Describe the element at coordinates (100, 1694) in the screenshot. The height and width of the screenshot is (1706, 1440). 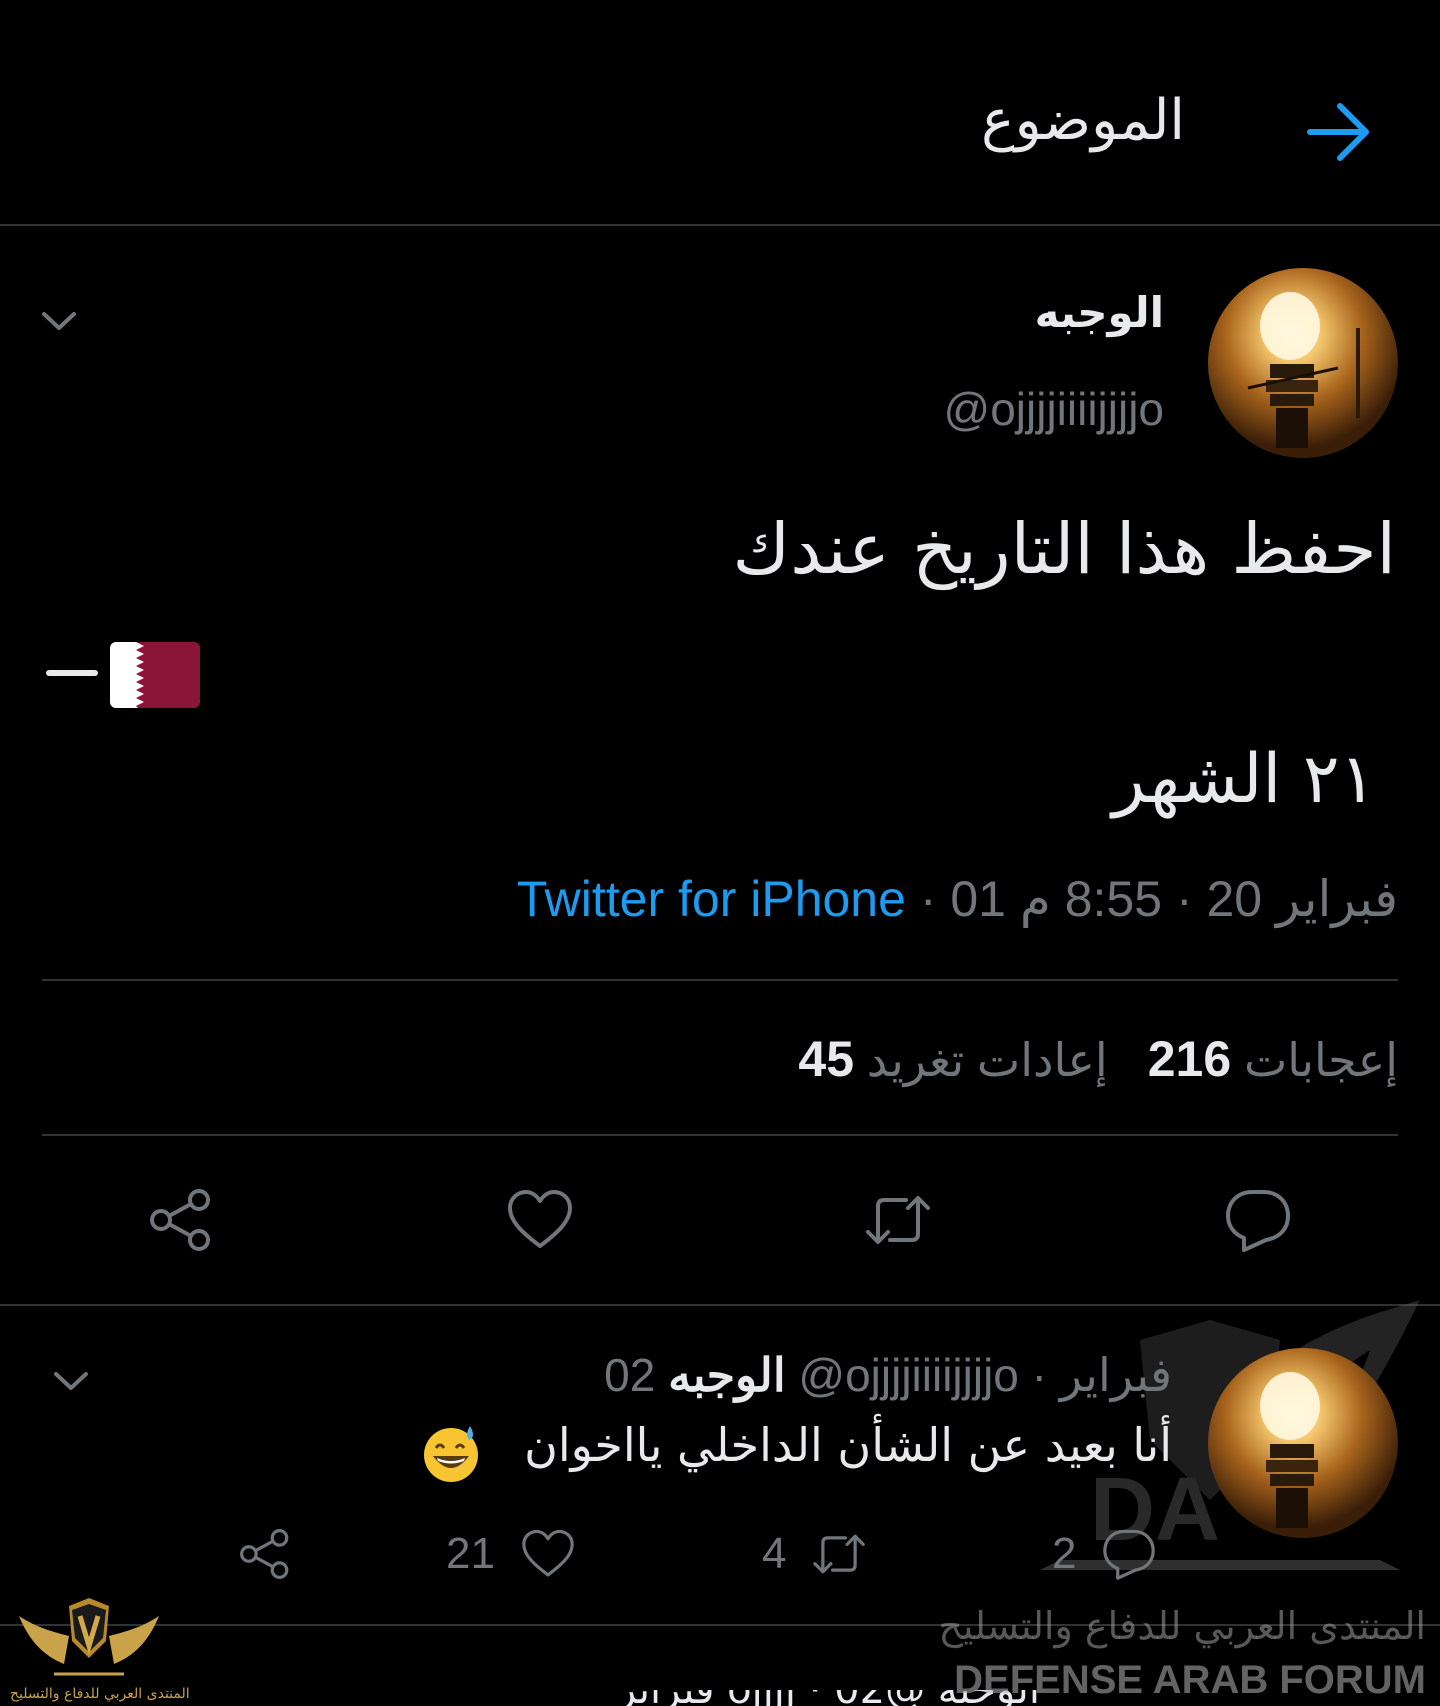
I see `forum-logo-text: المنتدى العربي للدفاع والتسليح` at that location.